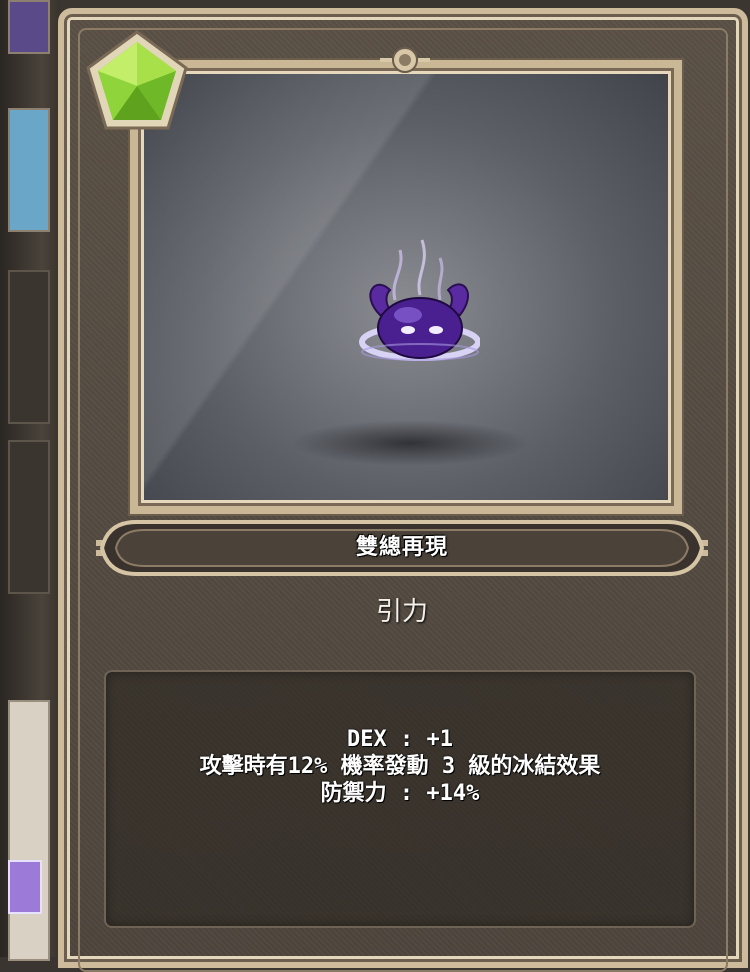 The width and height of the screenshot is (750, 972). I want to click on purple-slime-crown-icon, so click(419, 300).